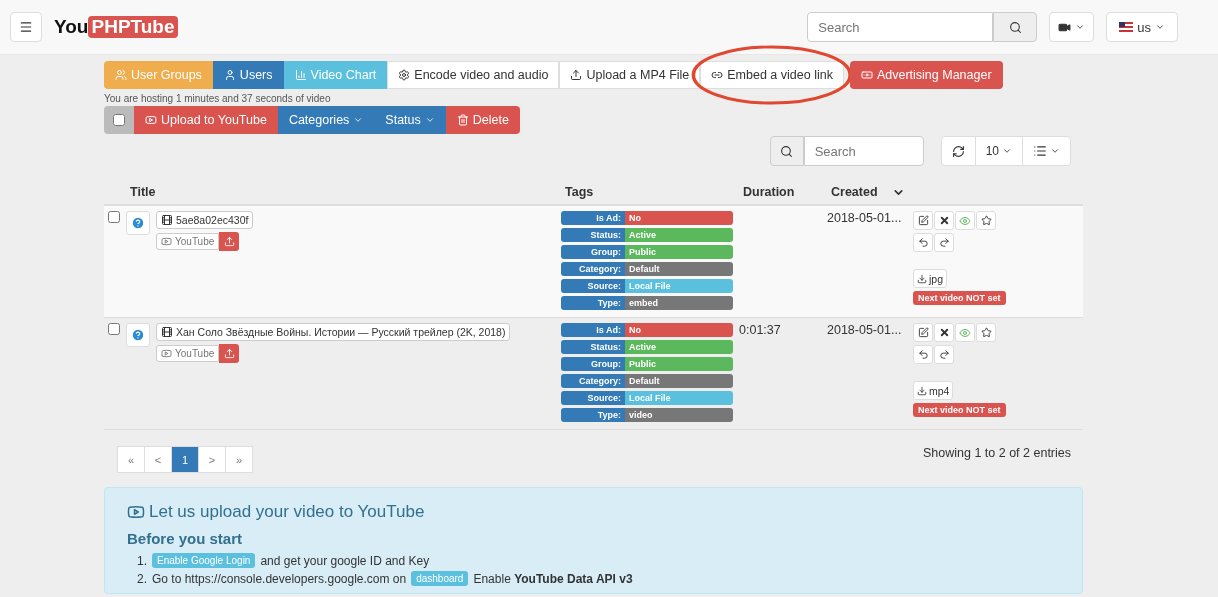 This screenshot has width=1218, height=597. What do you see at coordinates (553, 578) in the screenshot?
I see `step-text: Enable YouTube Data API v3` at bounding box center [553, 578].